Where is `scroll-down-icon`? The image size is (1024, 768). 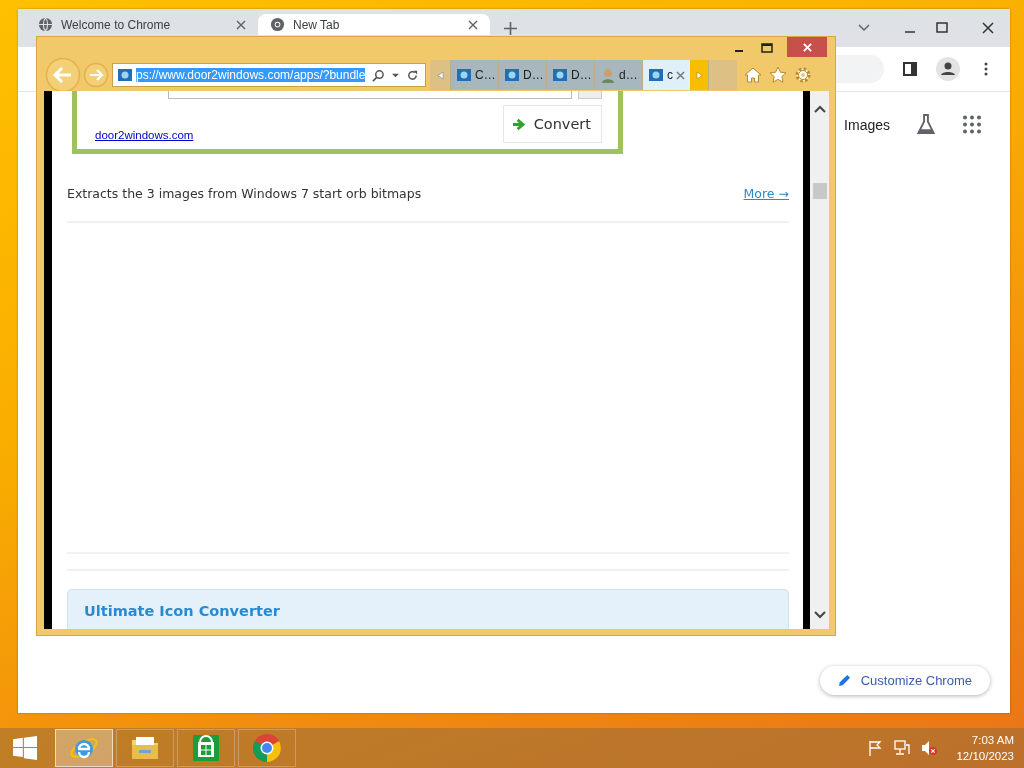
scroll-down-icon is located at coordinates (819, 615).